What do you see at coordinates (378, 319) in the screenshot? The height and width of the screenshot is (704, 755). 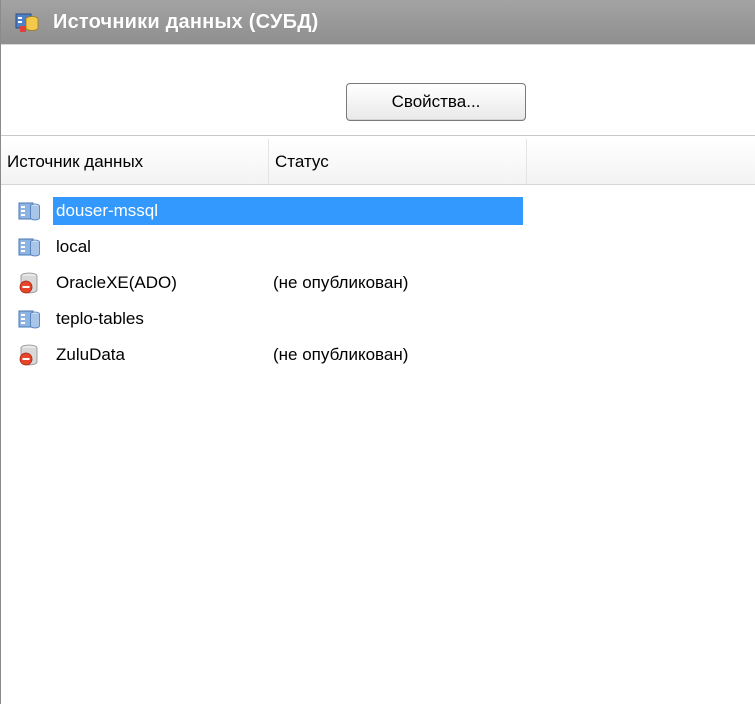 I see `list-item: teplo-tables` at bounding box center [378, 319].